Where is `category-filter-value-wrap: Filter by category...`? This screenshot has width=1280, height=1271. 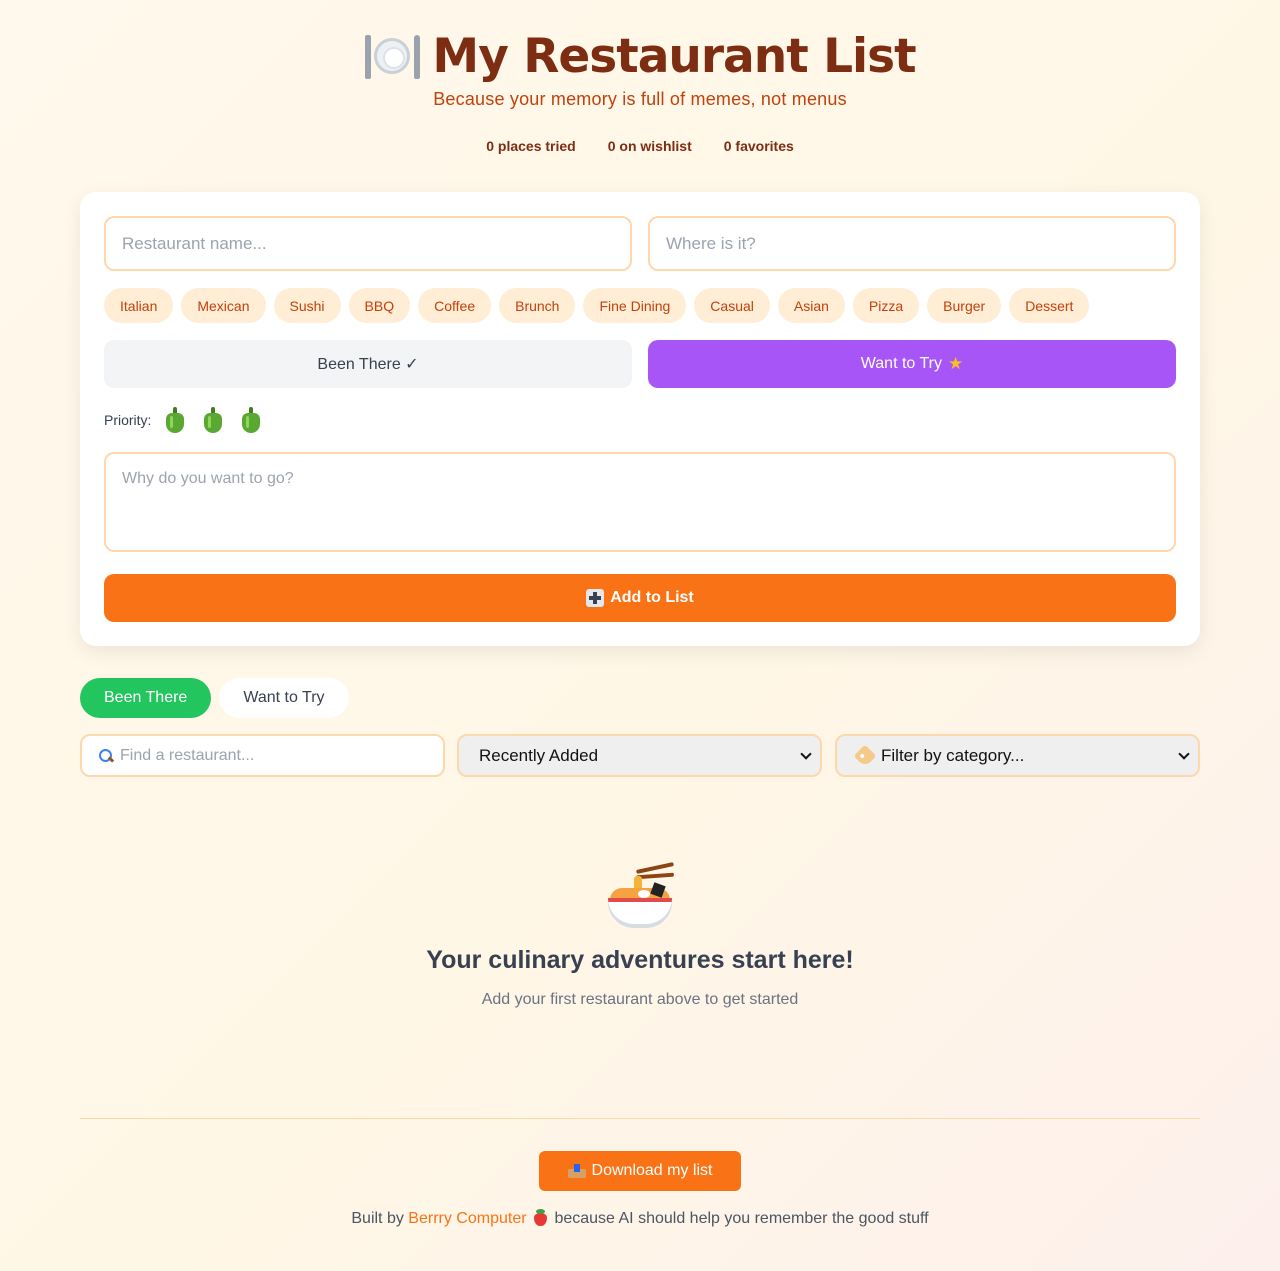
category-filter-value-wrap: Filter by category... is located at coordinates (939, 755).